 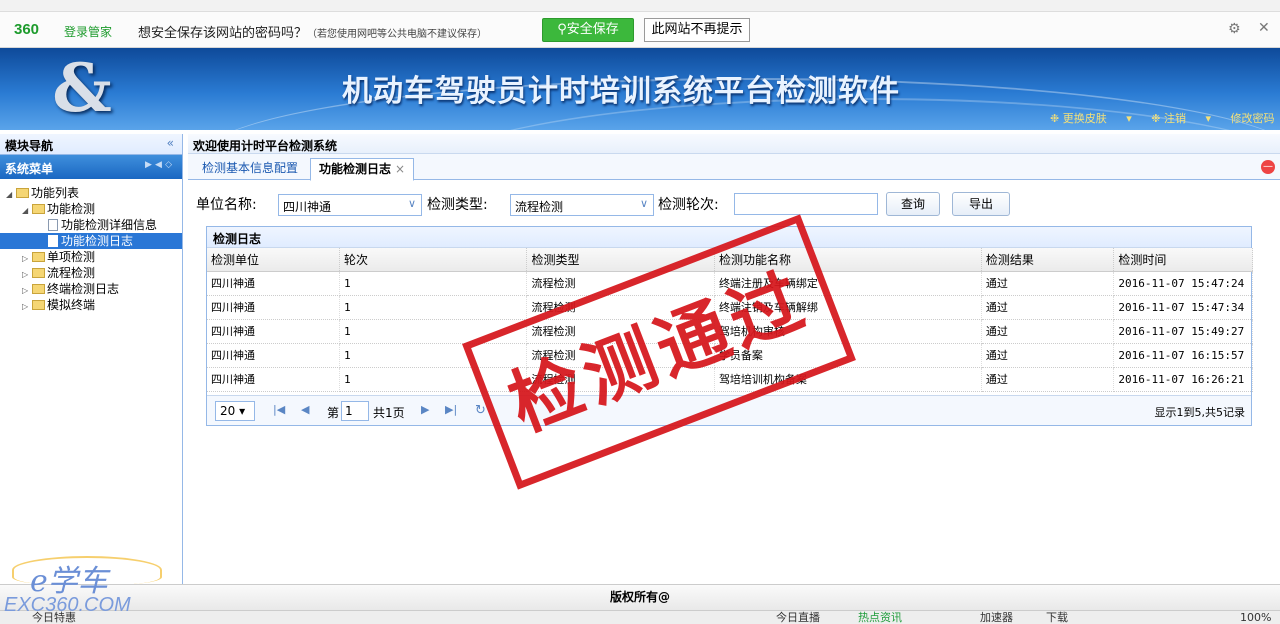 I want to click on table-cell: 2016-11-07 15:49:27, so click(x=1183, y=331).